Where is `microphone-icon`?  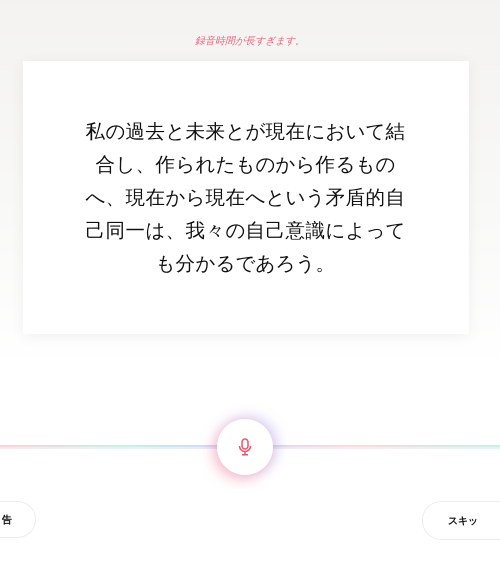 microphone-icon is located at coordinates (245, 447).